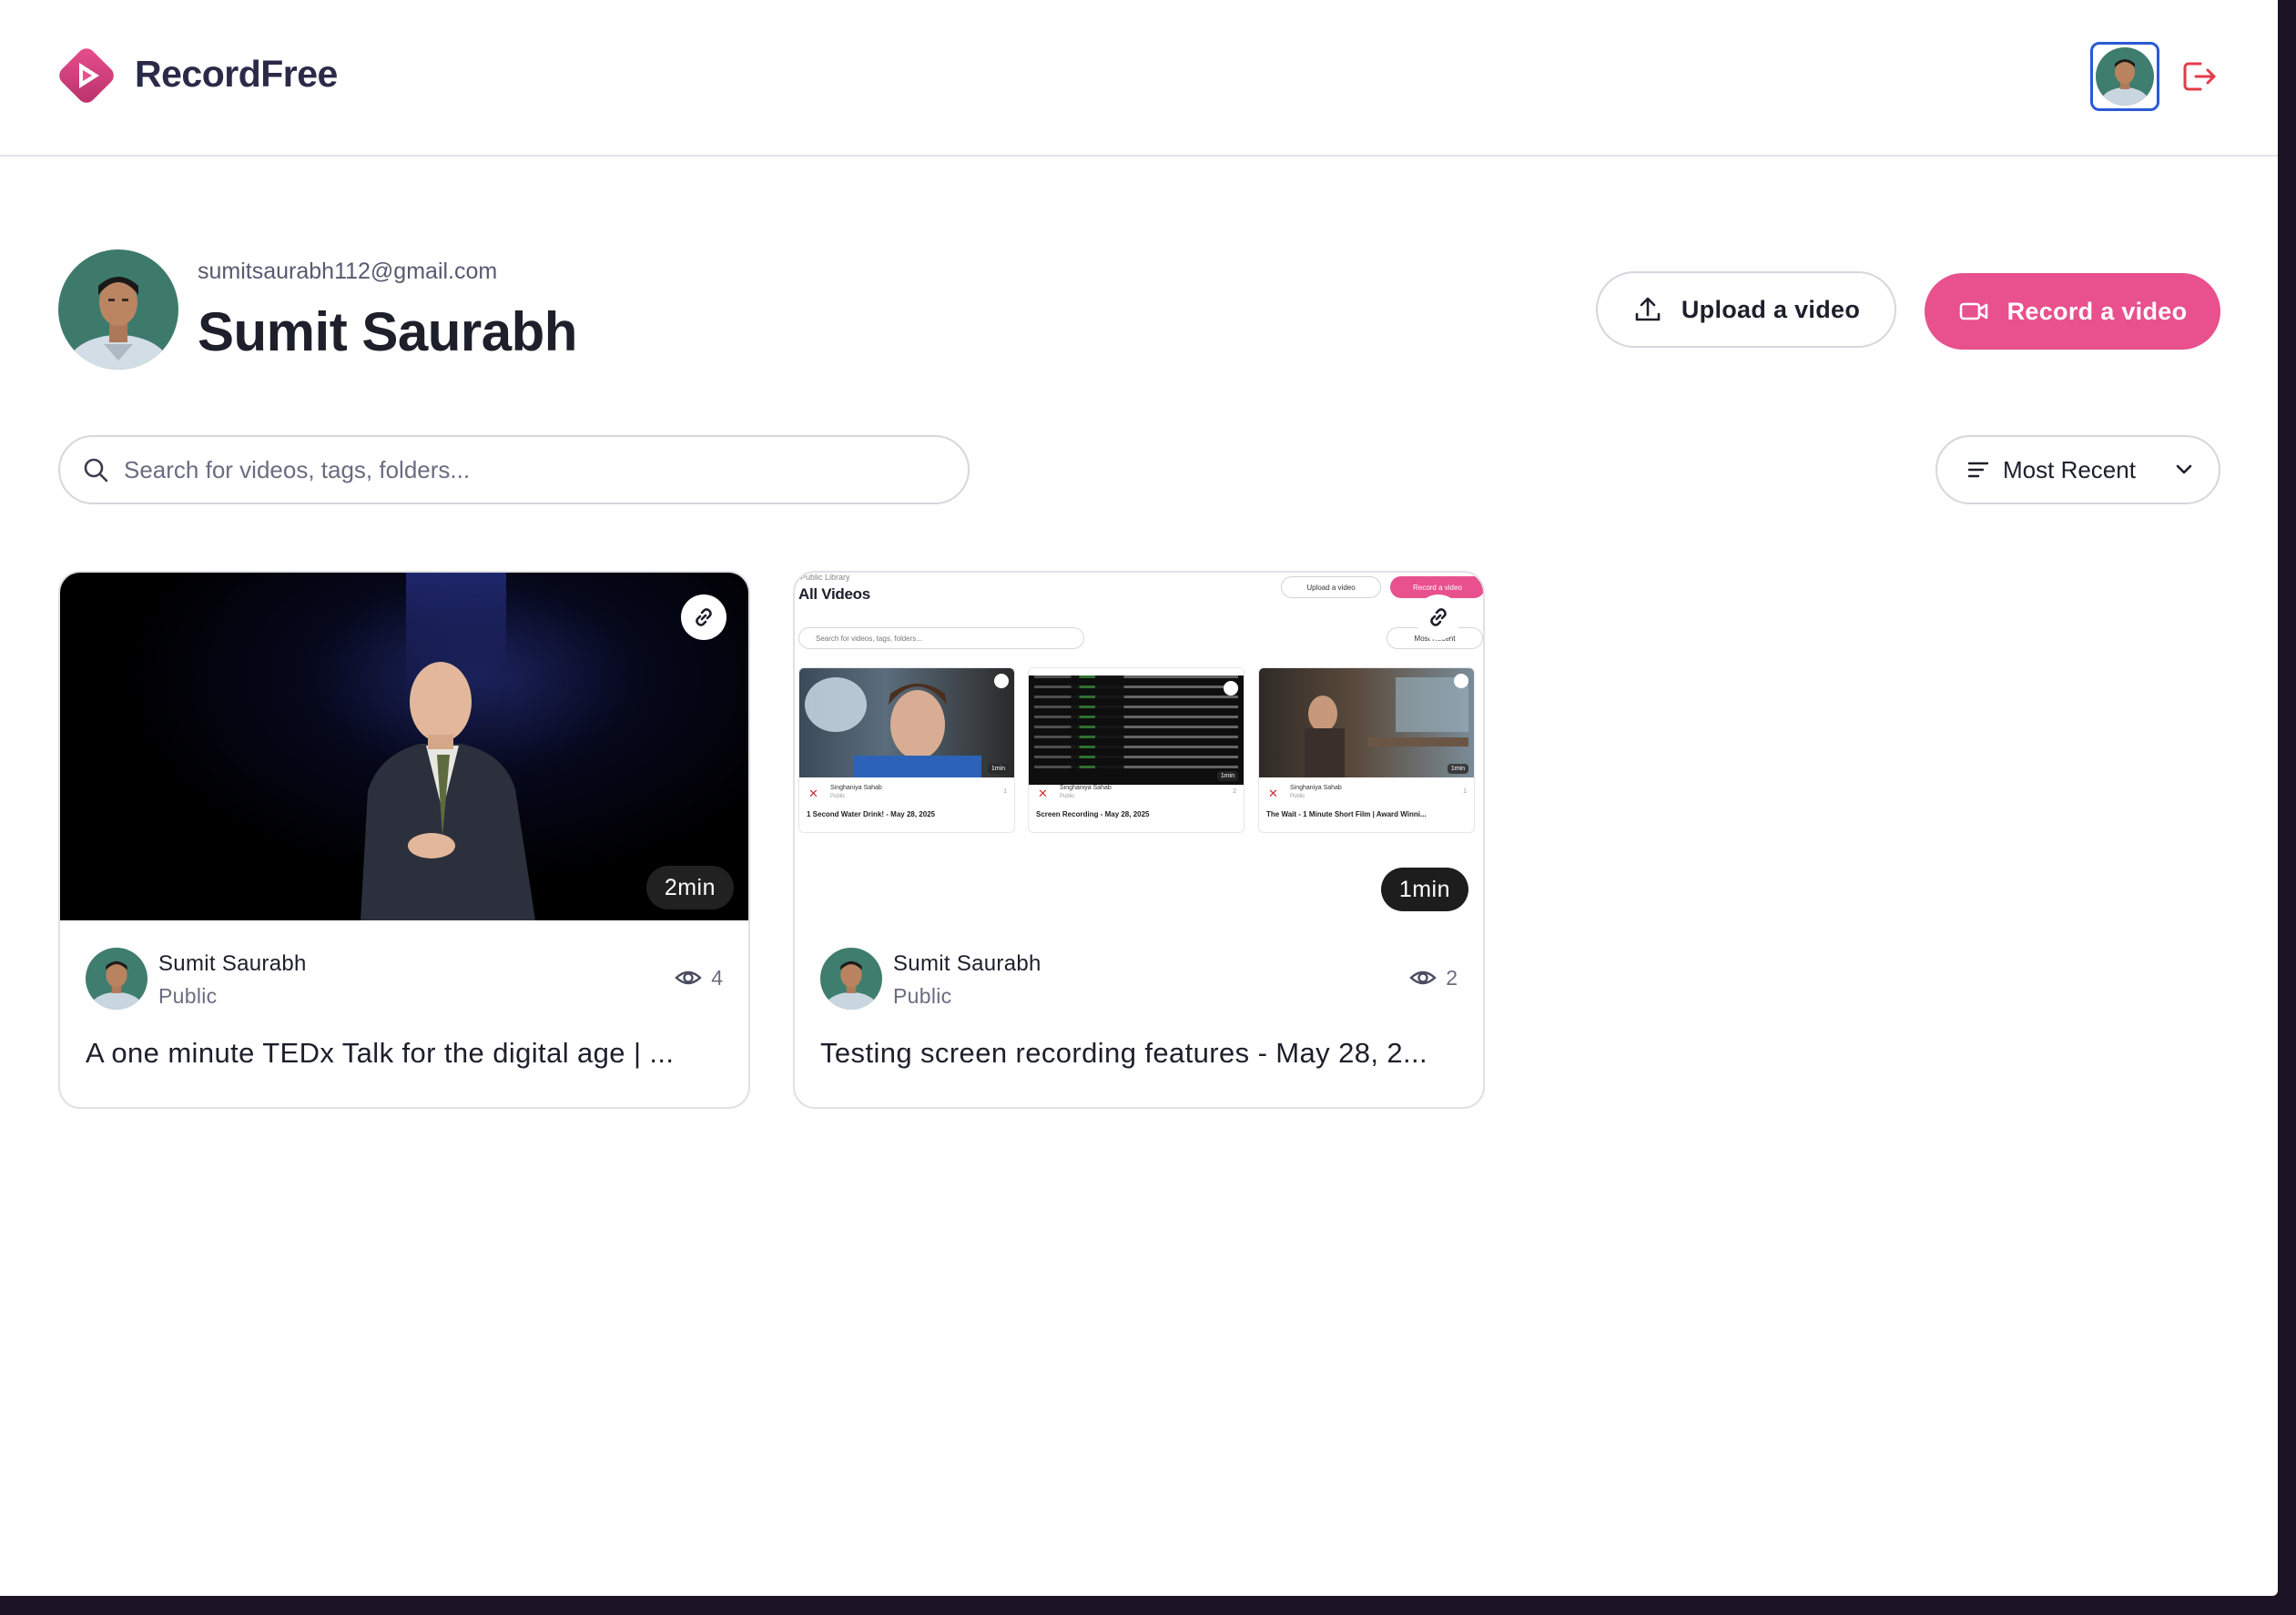 This screenshot has height=1615, width=2296. I want to click on mini-views: 2, so click(1234, 792).